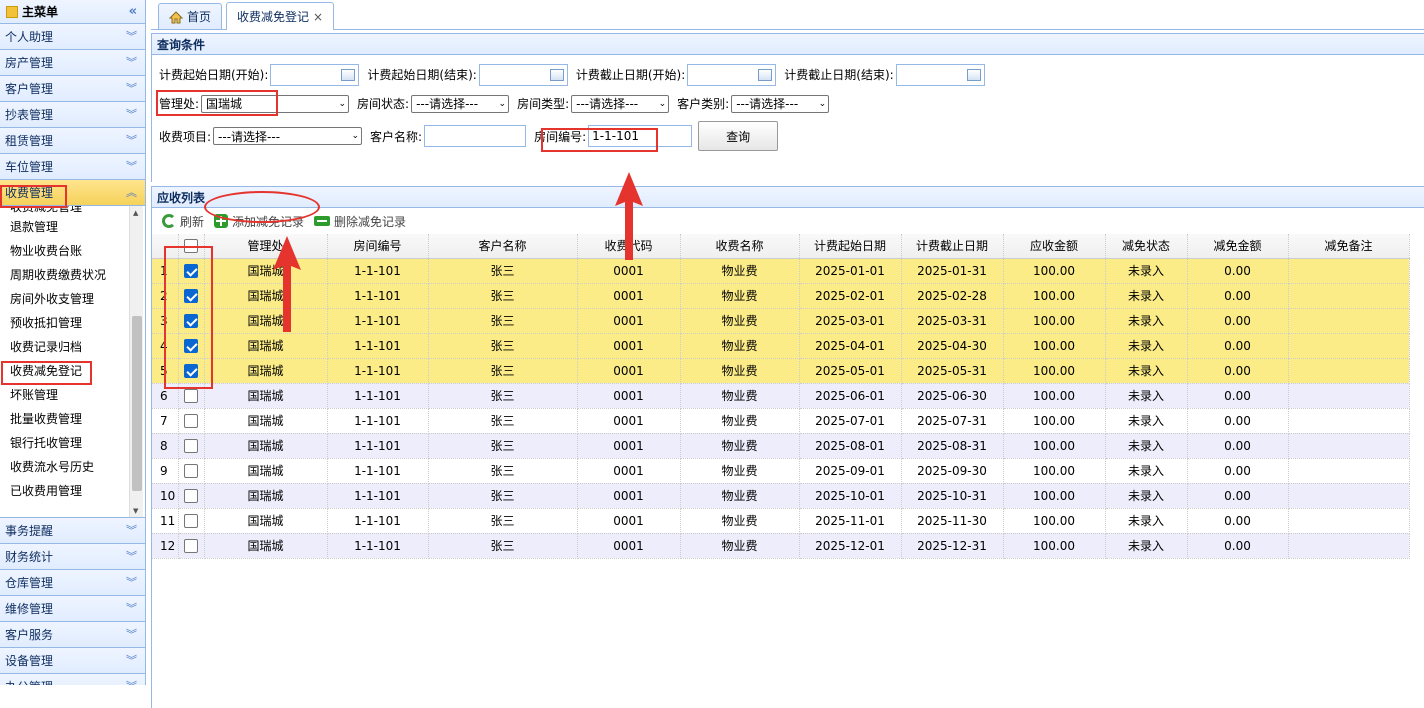  What do you see at coordinates (266, 496) in the screenshot?
I see `table-cell: 国瑞城` at bounding box center [266, 496].